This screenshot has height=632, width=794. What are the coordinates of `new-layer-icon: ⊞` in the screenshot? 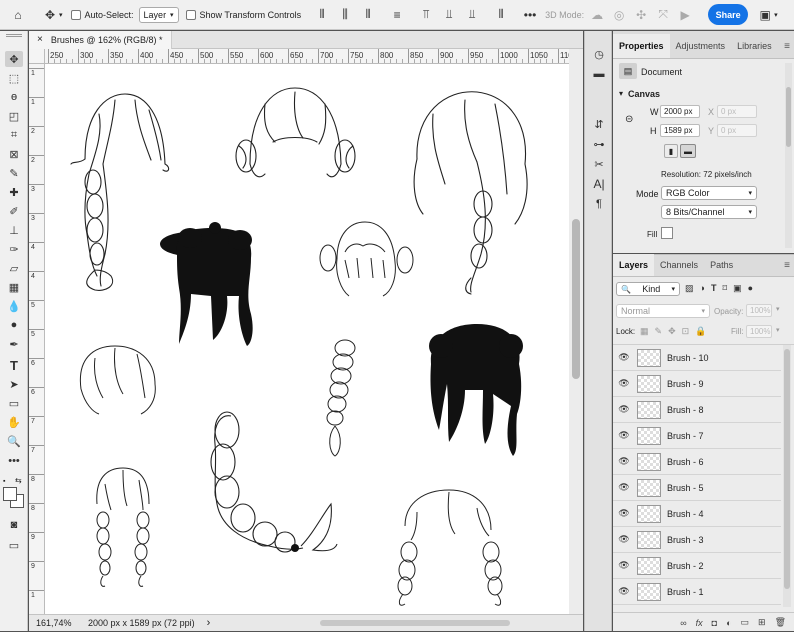 It's located at (762, 622).